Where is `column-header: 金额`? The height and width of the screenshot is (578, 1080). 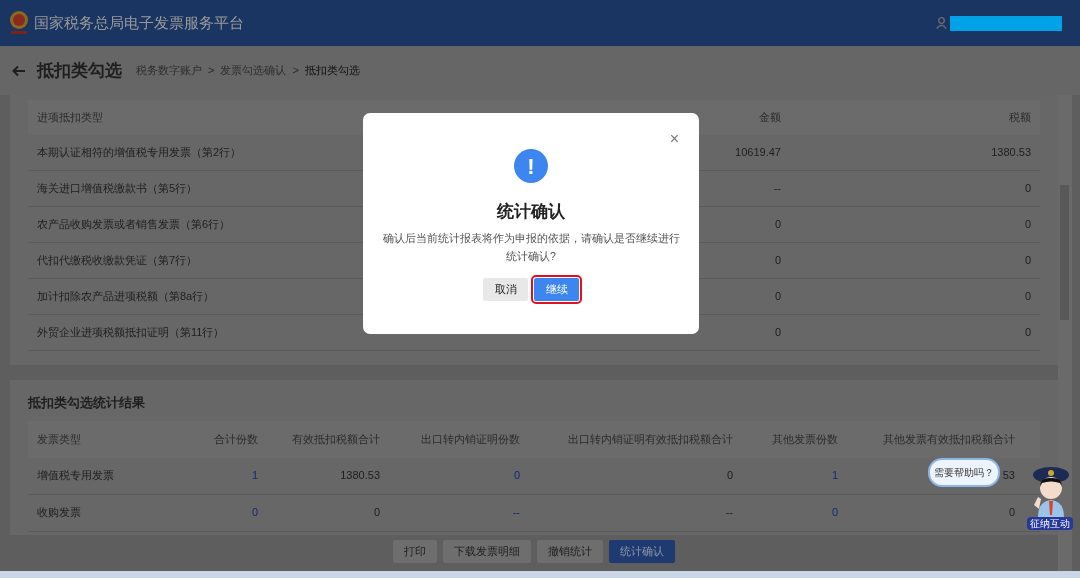 column-header: 金额 is located at coordinates (770, 117).